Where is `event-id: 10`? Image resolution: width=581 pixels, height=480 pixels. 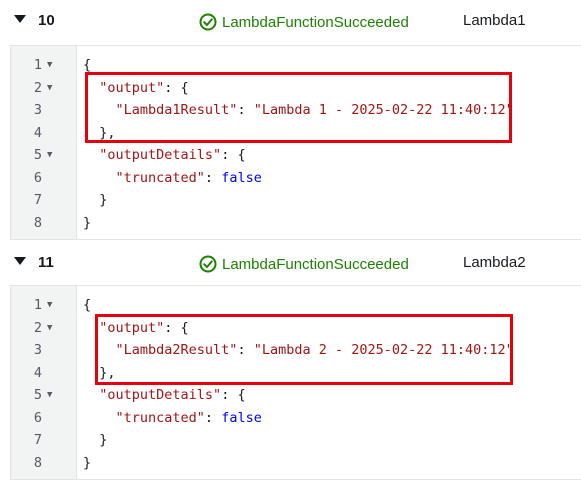 event-id: 10 is located at coordinates (46, 20).